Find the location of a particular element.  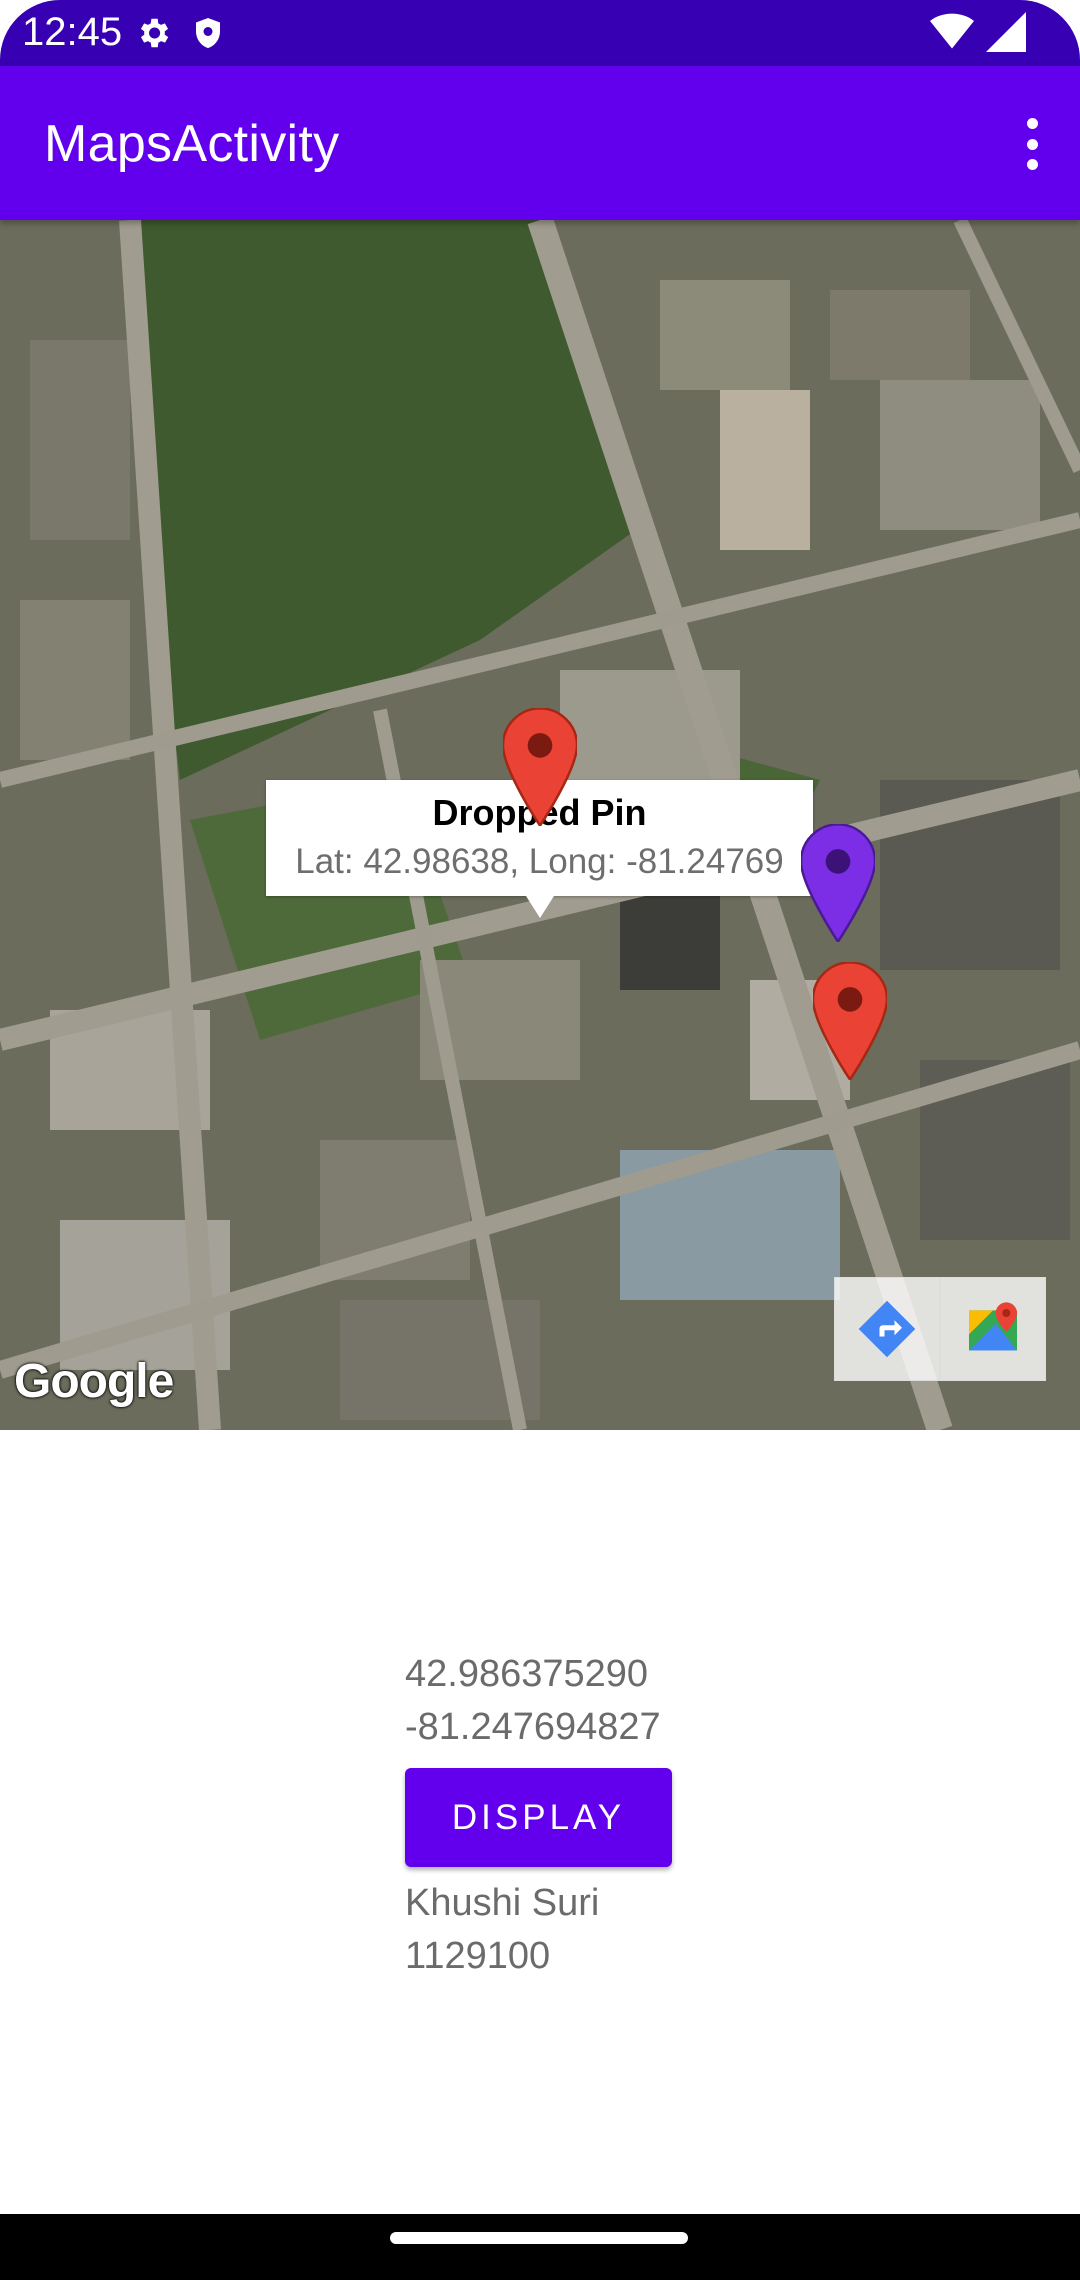

name-text: Khushi Suri is located at coordinates (502, 1903).